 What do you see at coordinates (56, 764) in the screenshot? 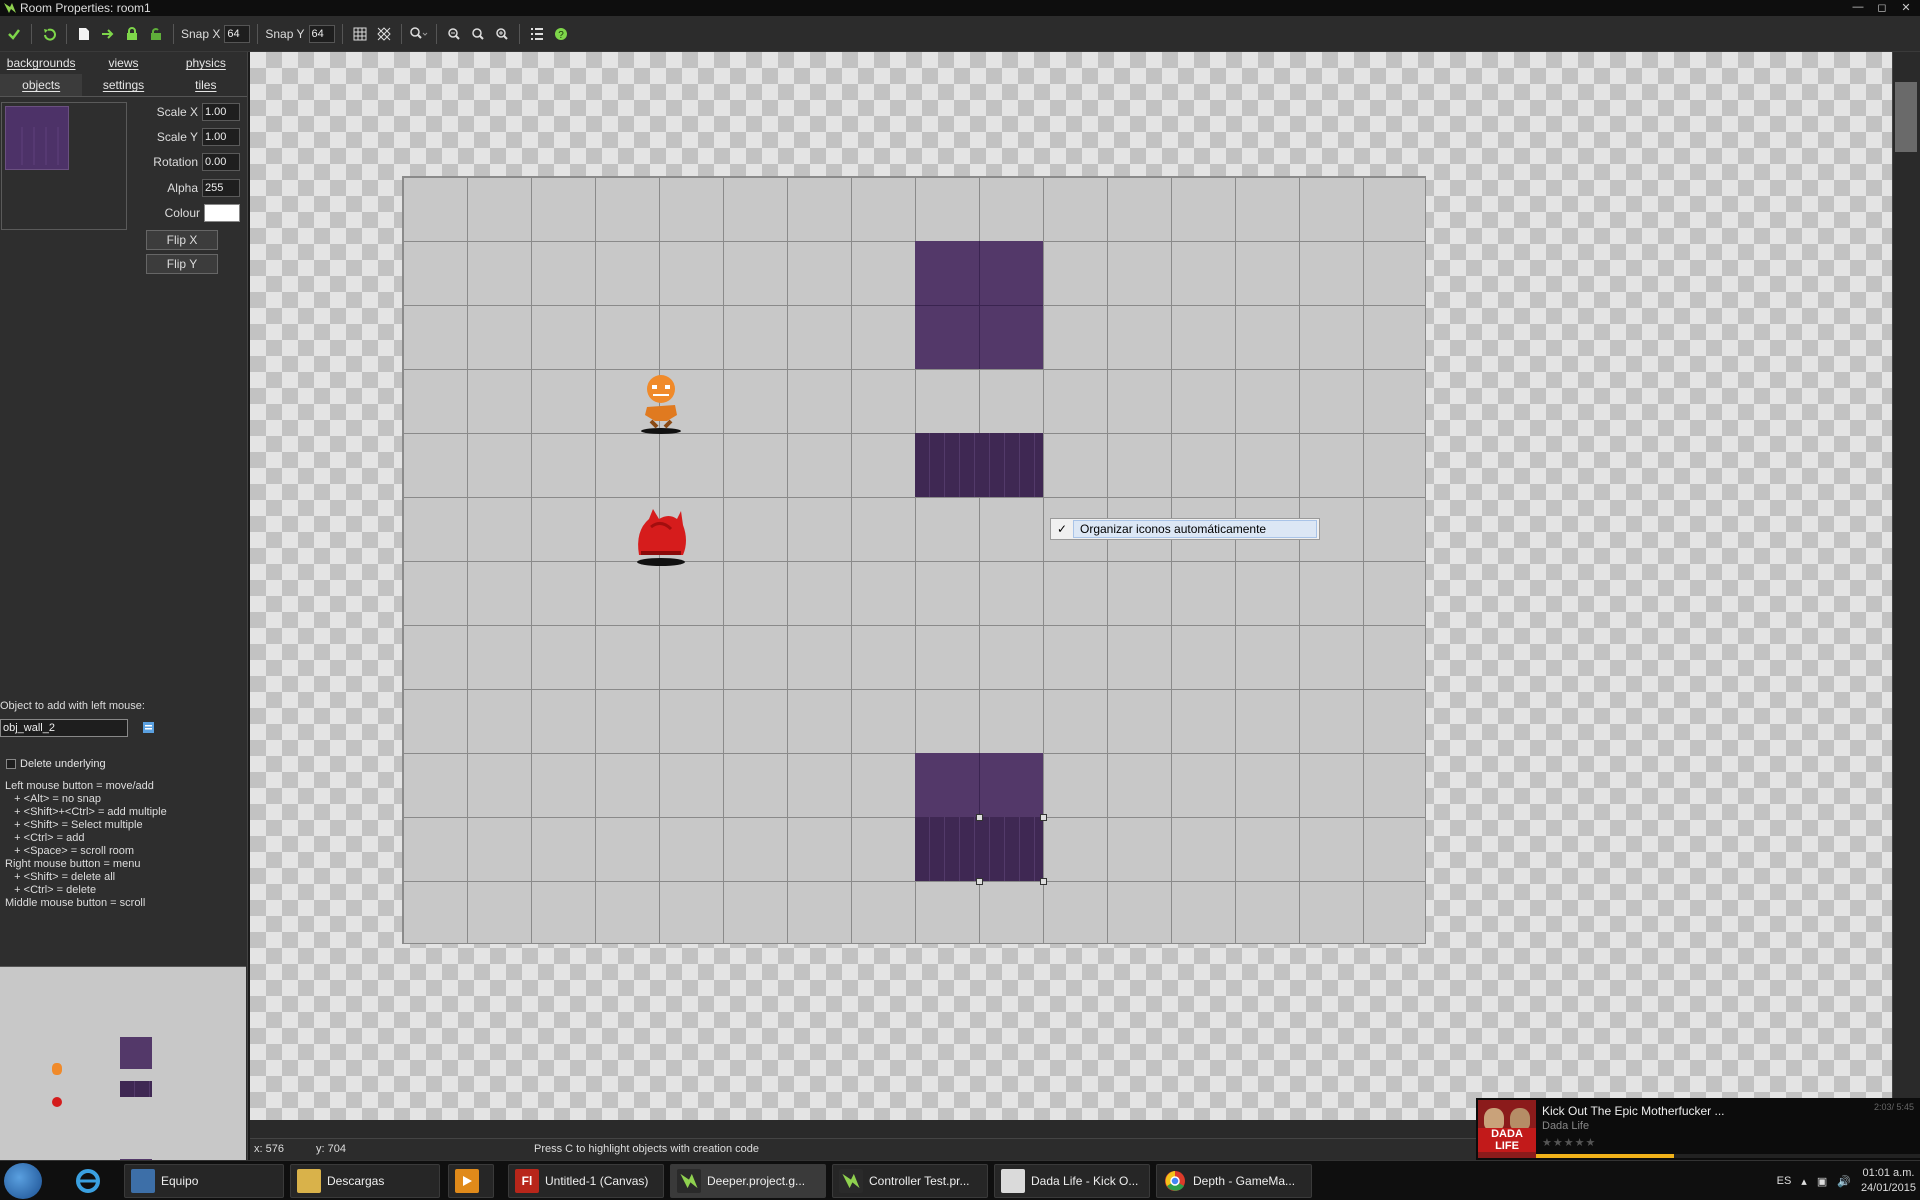
I see `delete-underlying-checkbox: Delete underlying` at bounding box center [56, 764].